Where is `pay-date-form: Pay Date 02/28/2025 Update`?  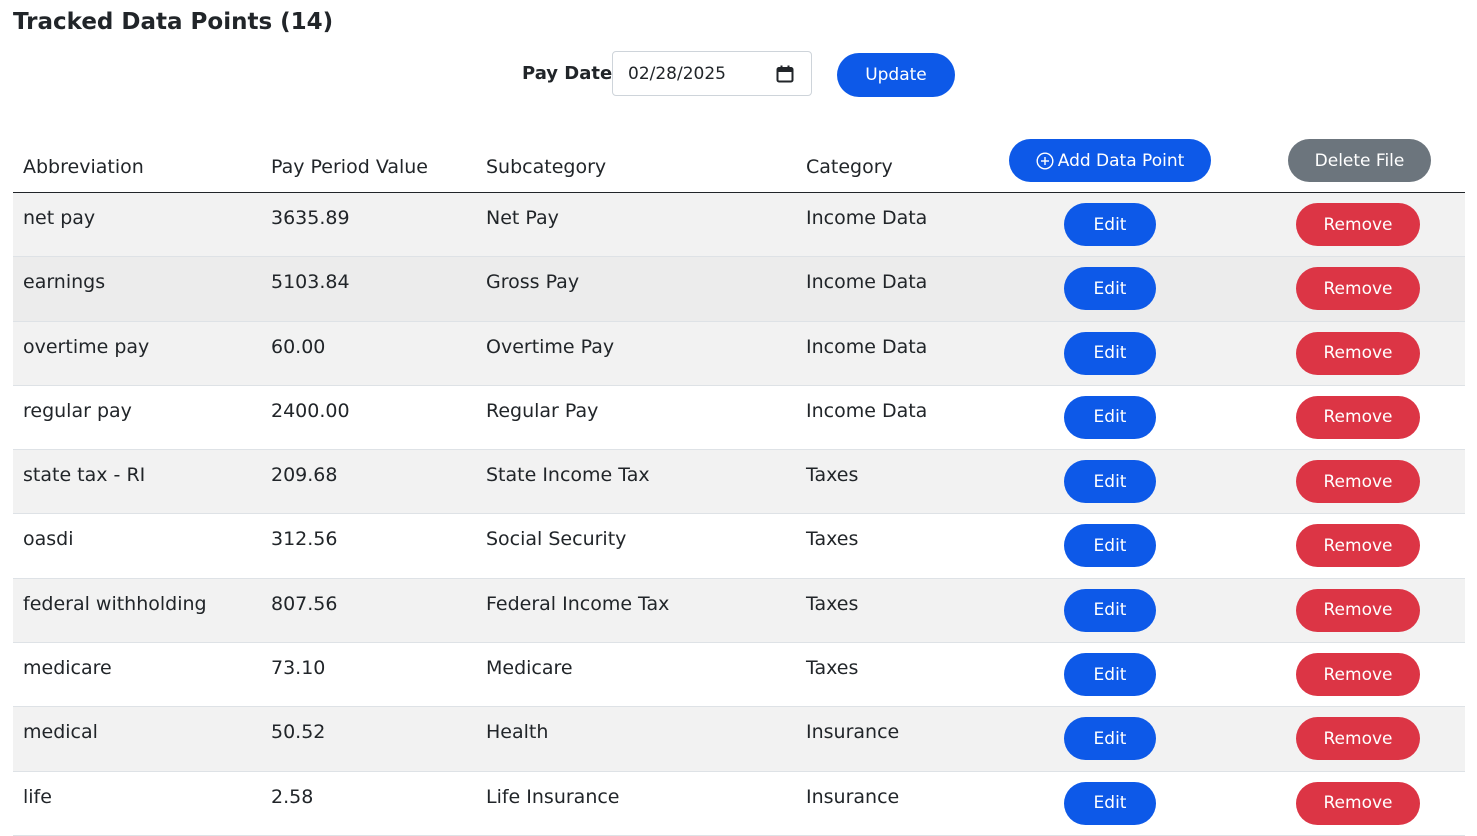
pay-date-form: Pay Date 02/28/2025 Update is located at coordinates (738, 74).